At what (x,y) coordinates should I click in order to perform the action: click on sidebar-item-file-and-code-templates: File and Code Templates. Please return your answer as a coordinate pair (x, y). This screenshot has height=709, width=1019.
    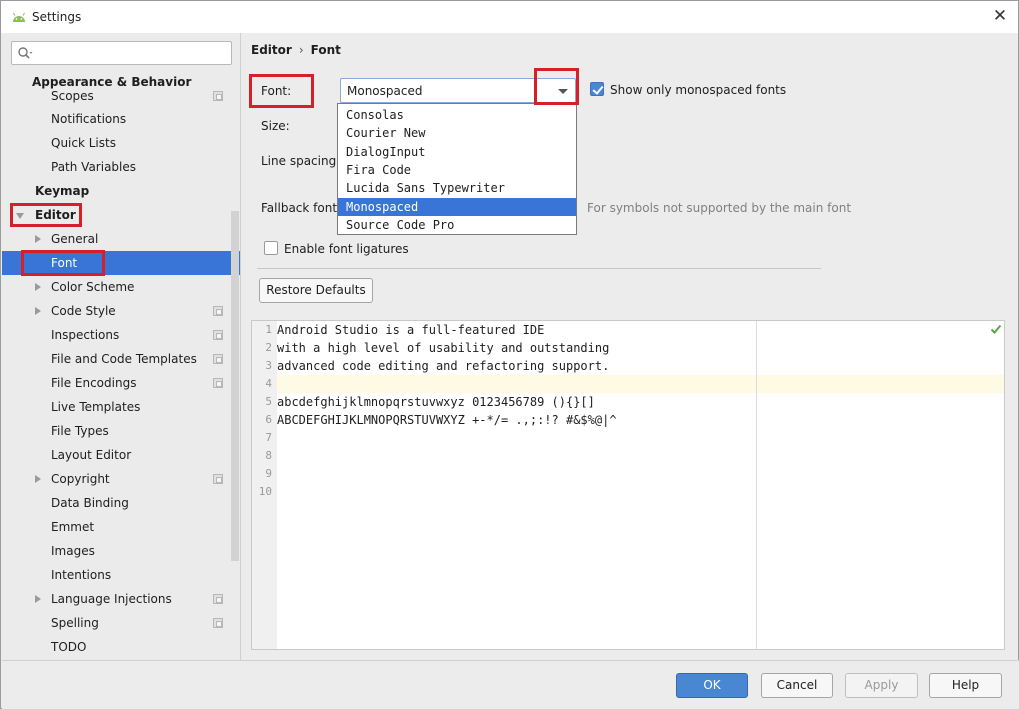
    Looking at the image, I should click on (121, 359).